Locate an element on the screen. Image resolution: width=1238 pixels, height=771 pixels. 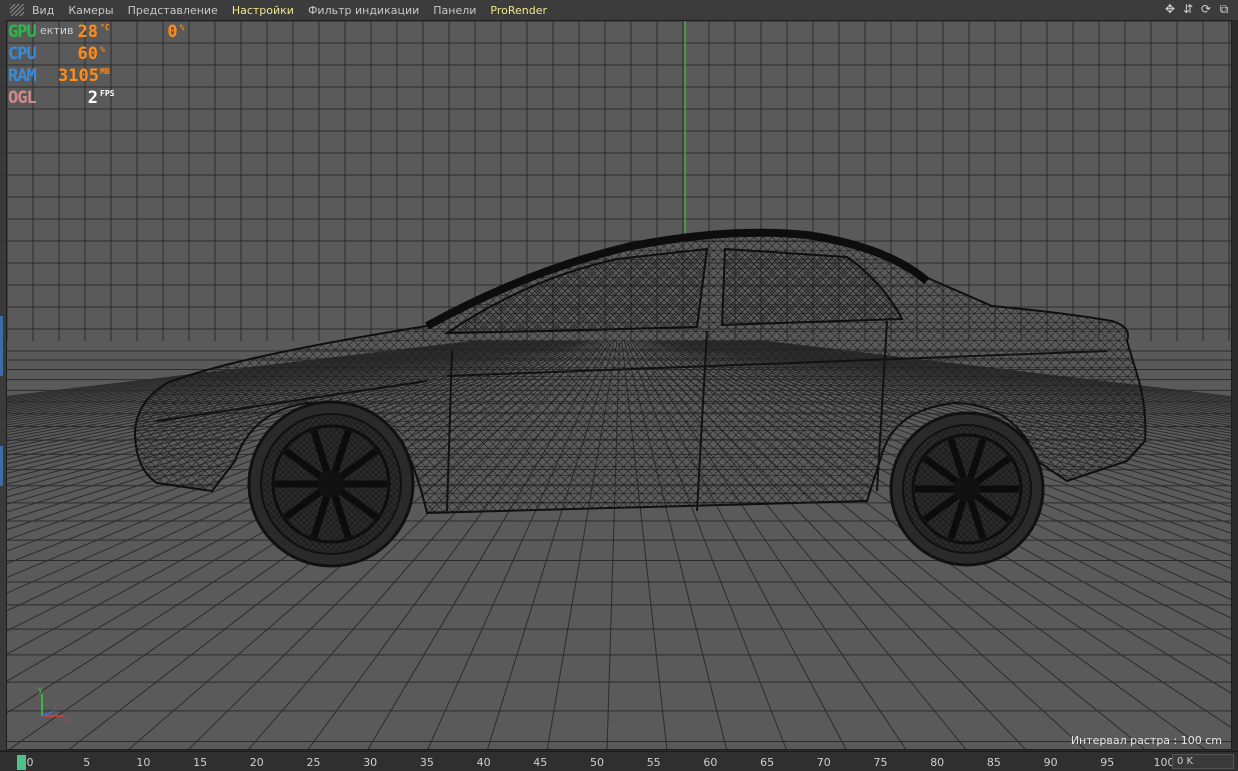
cpu-value: 60 is located at coordinates (87, 54).